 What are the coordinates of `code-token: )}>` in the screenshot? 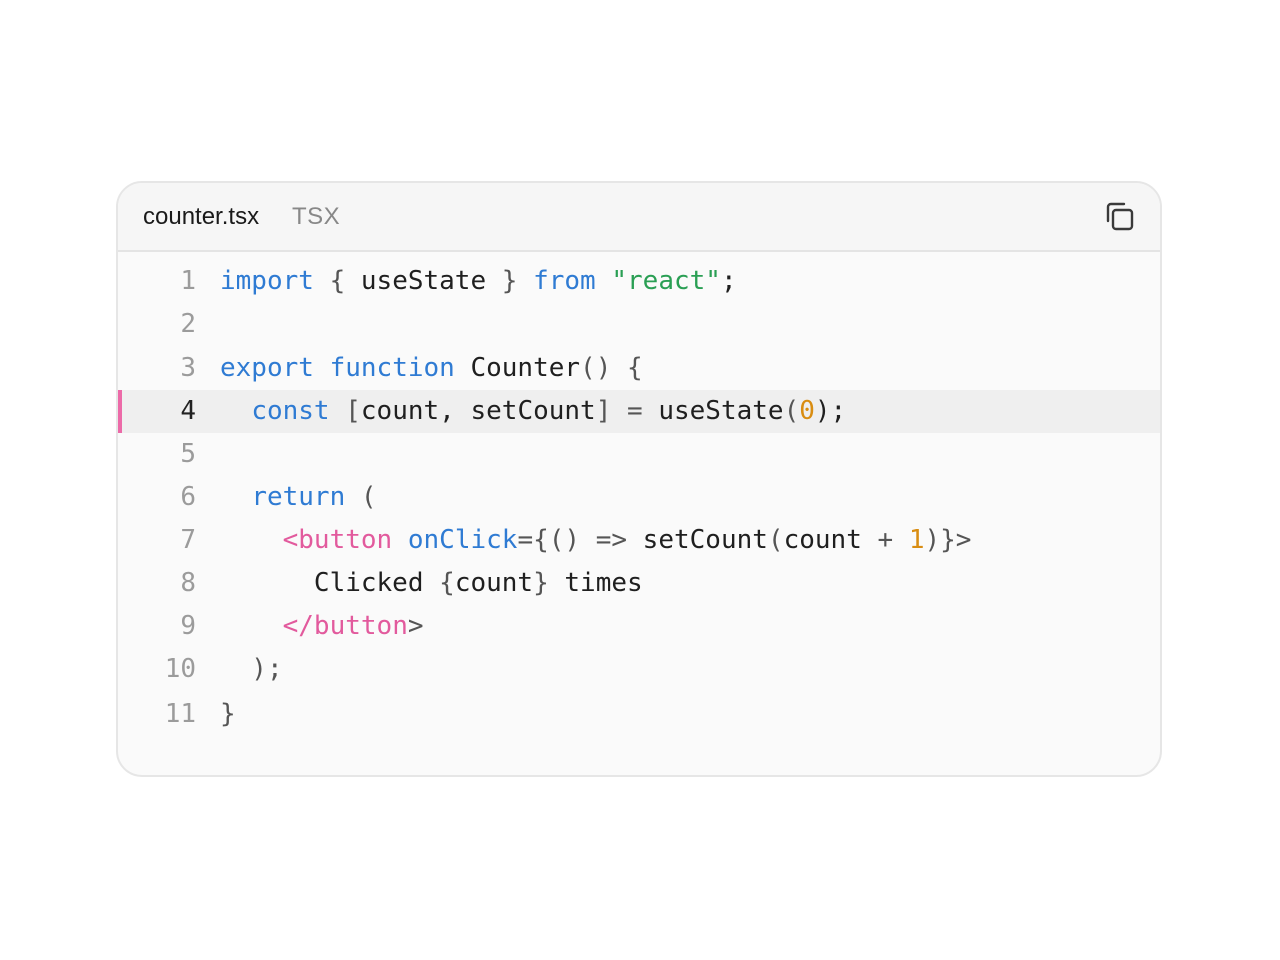 It's located at (948, 540).